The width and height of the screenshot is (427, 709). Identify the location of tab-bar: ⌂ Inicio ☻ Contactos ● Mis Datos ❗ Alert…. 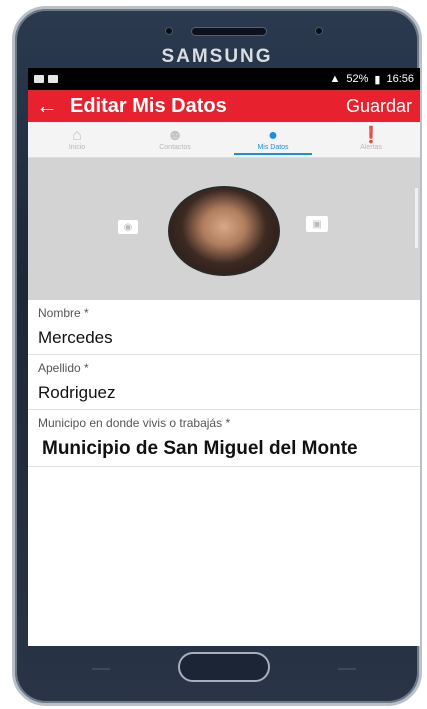
(224, 140).